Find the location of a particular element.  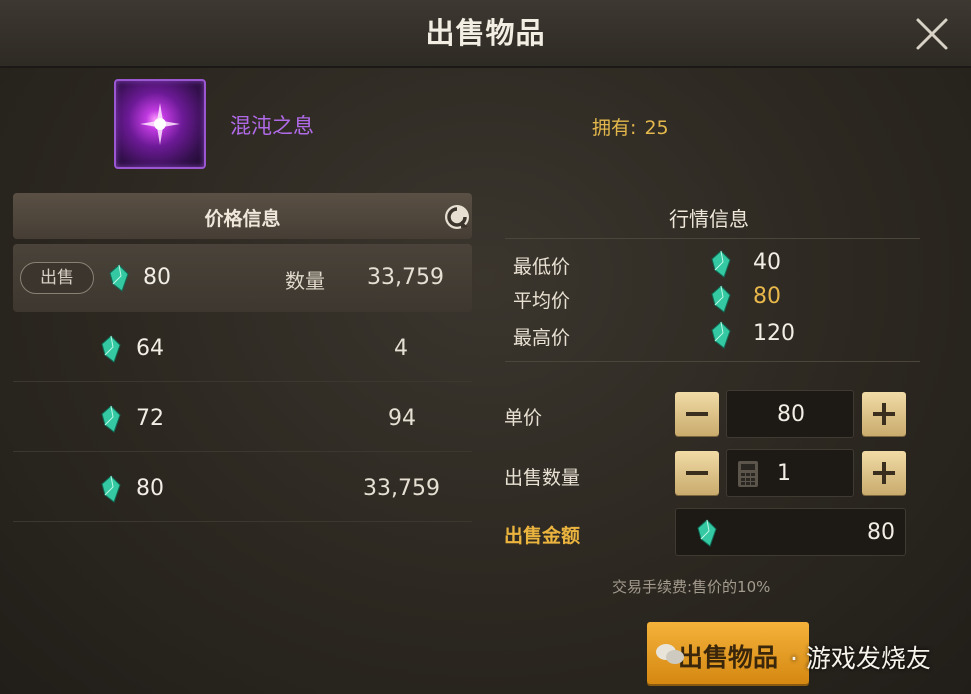

owned-value: 25 is located at coordinates (656, 128).